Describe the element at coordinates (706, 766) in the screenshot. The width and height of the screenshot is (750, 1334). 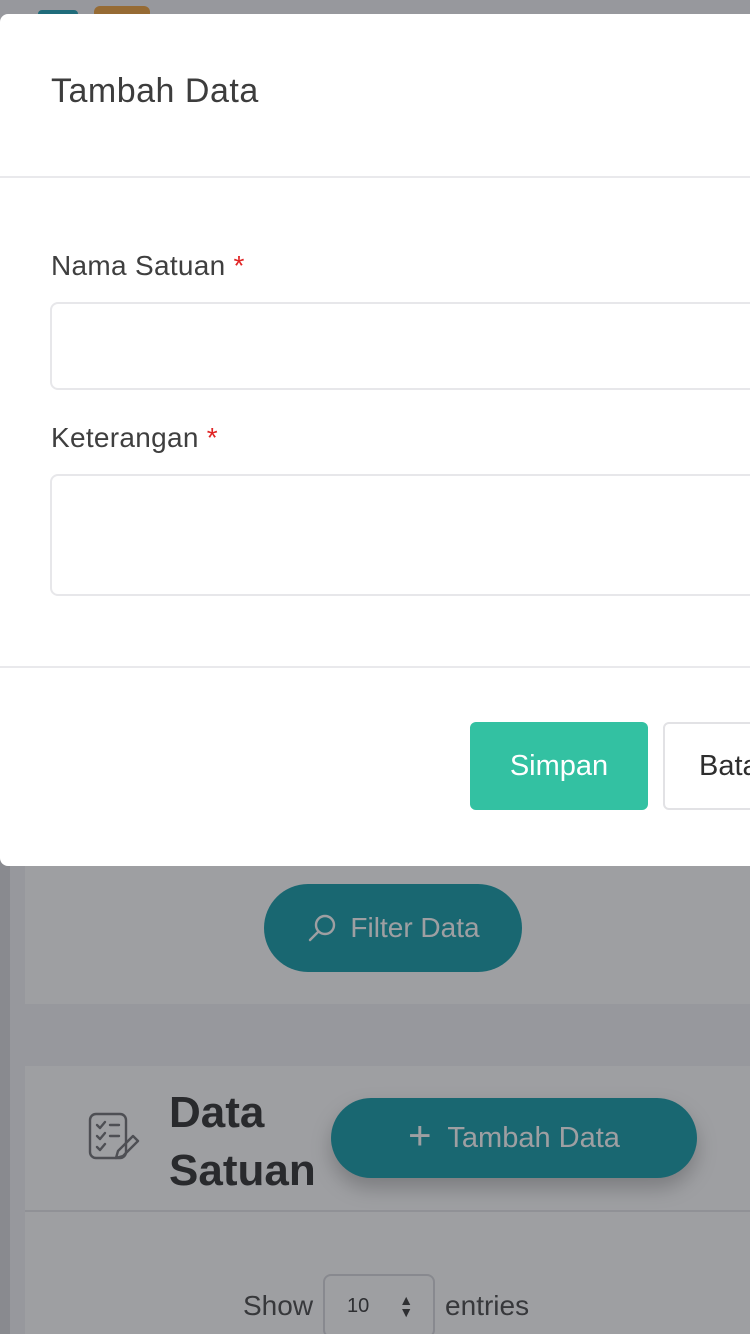
I see `batal-button: Batal` at that location.